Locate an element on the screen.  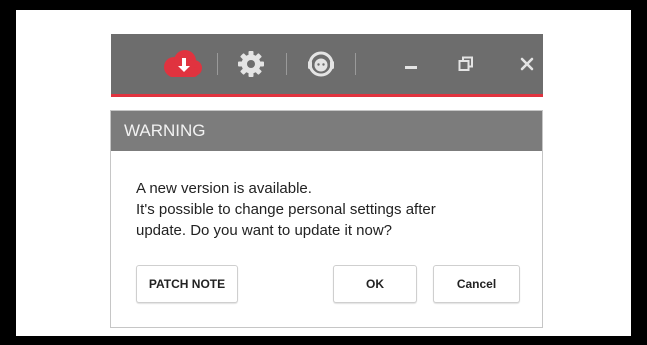
minimize-icon is located at coordinates (411, 64).